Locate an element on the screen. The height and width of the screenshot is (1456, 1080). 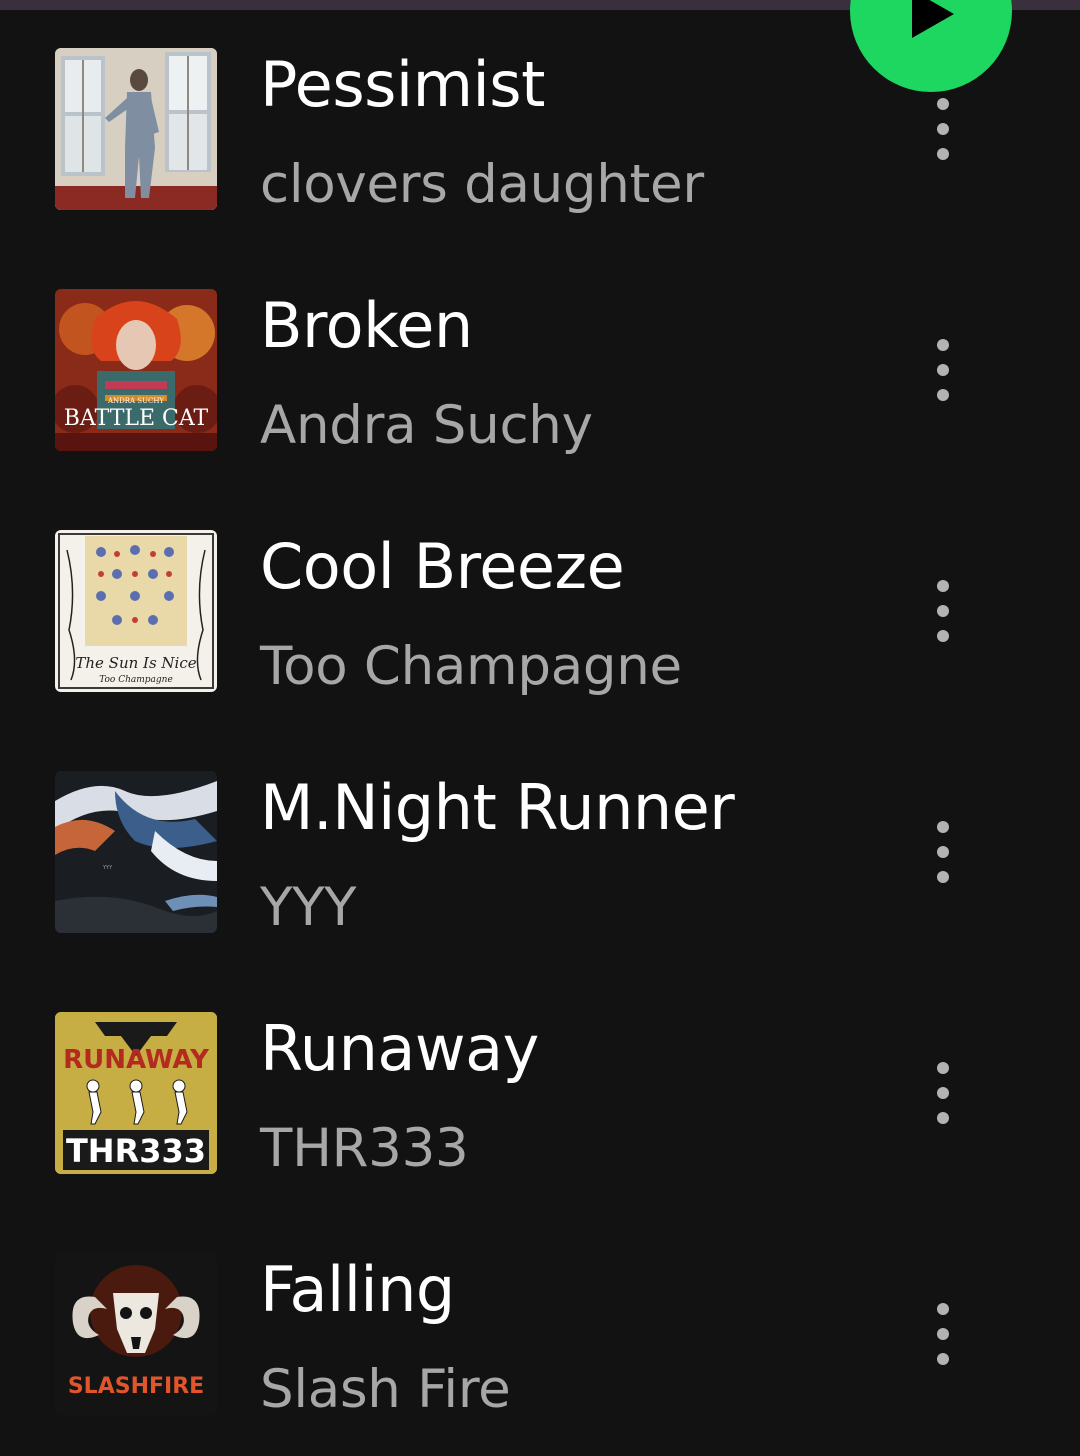
svg-text: RUNAWAY is located at coordinates (136, 1060).